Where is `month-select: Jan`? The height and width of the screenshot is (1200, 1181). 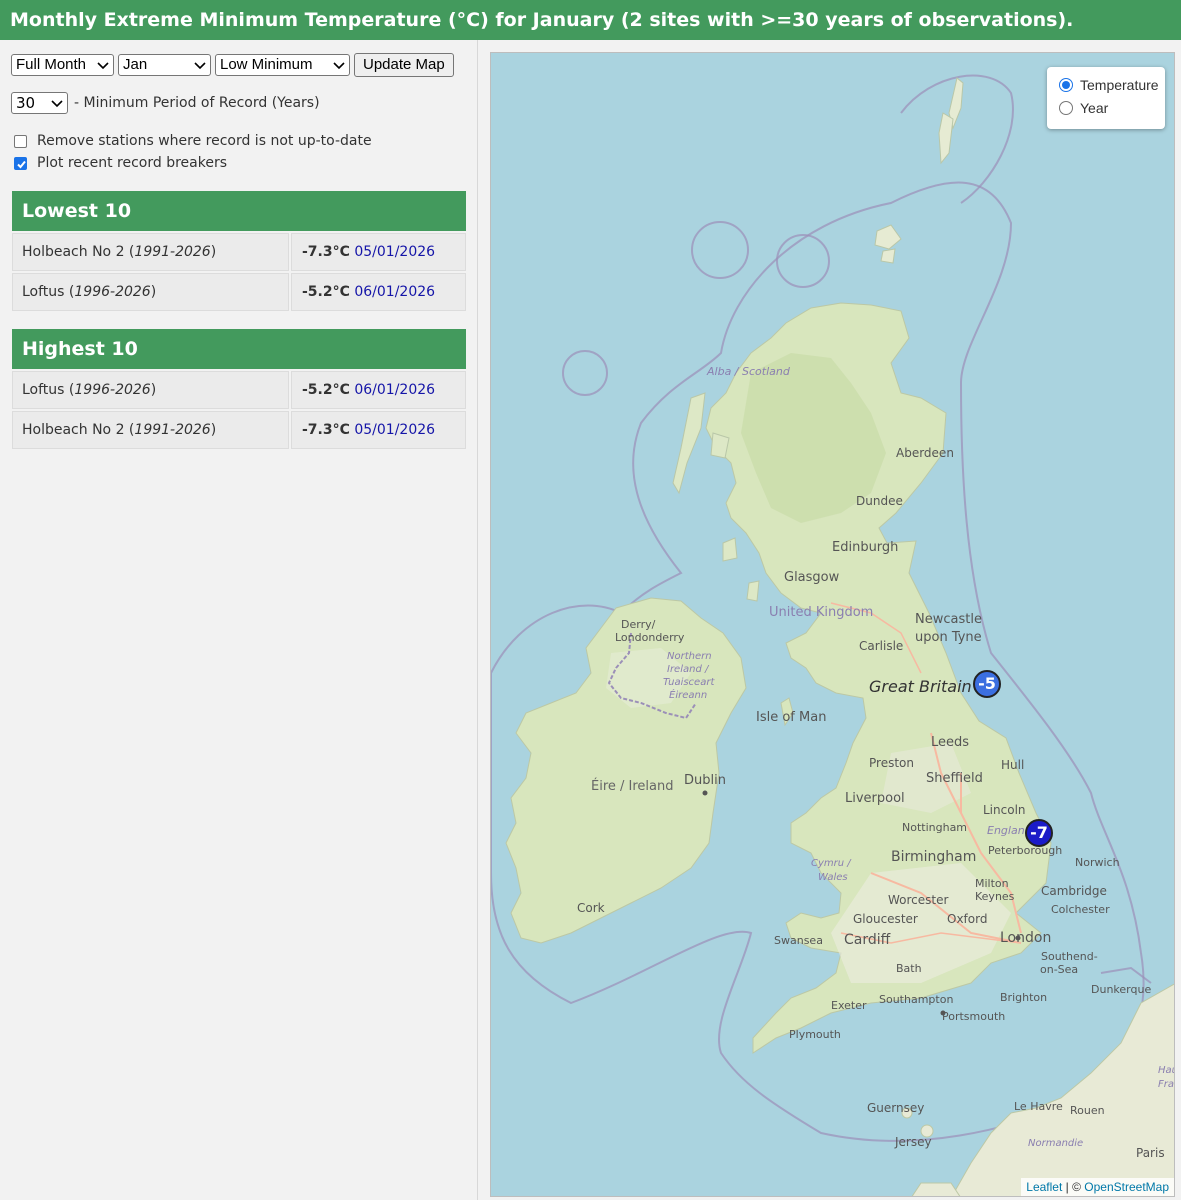
month-select: Jan is located at coordinates (164, 65).